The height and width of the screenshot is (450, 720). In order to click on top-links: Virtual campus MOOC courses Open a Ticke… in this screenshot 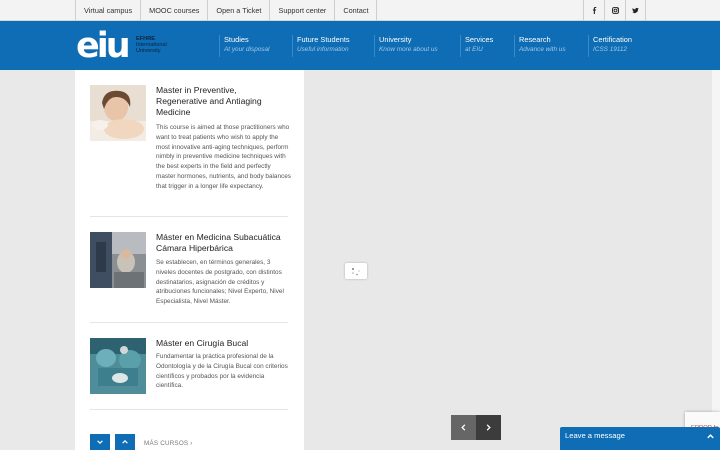, I will do `click(226, 10)`.